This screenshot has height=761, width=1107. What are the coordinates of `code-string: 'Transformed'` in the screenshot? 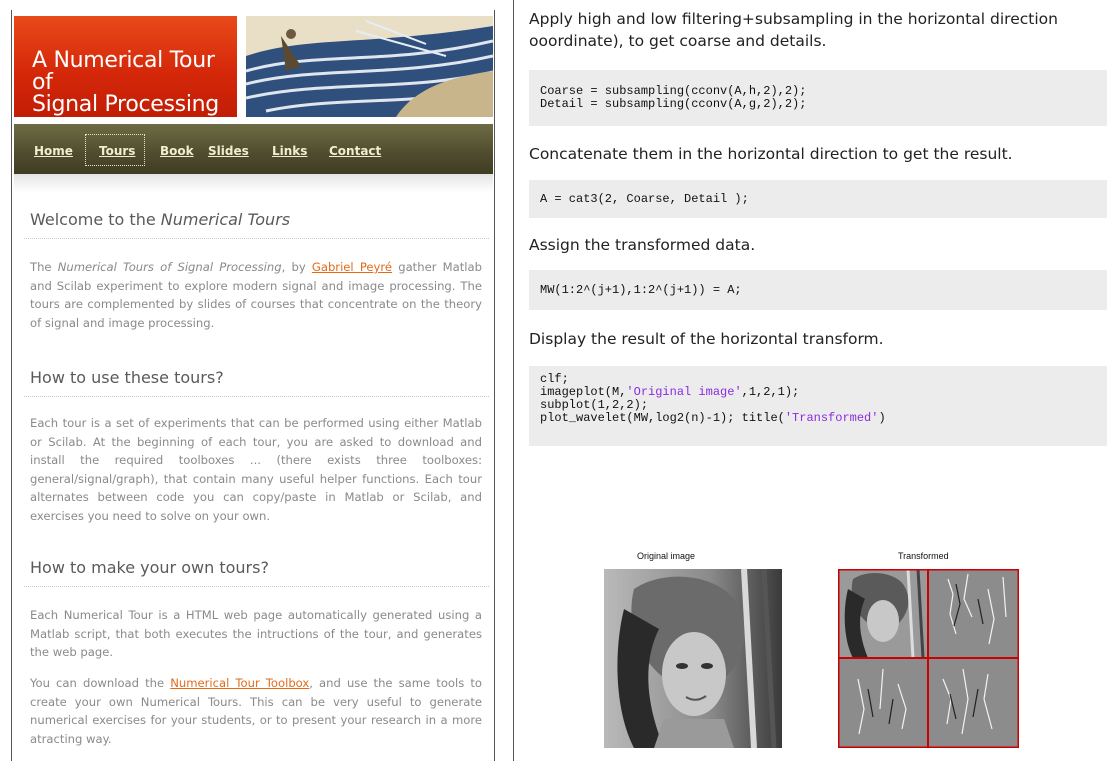 It's located at (831, 418).